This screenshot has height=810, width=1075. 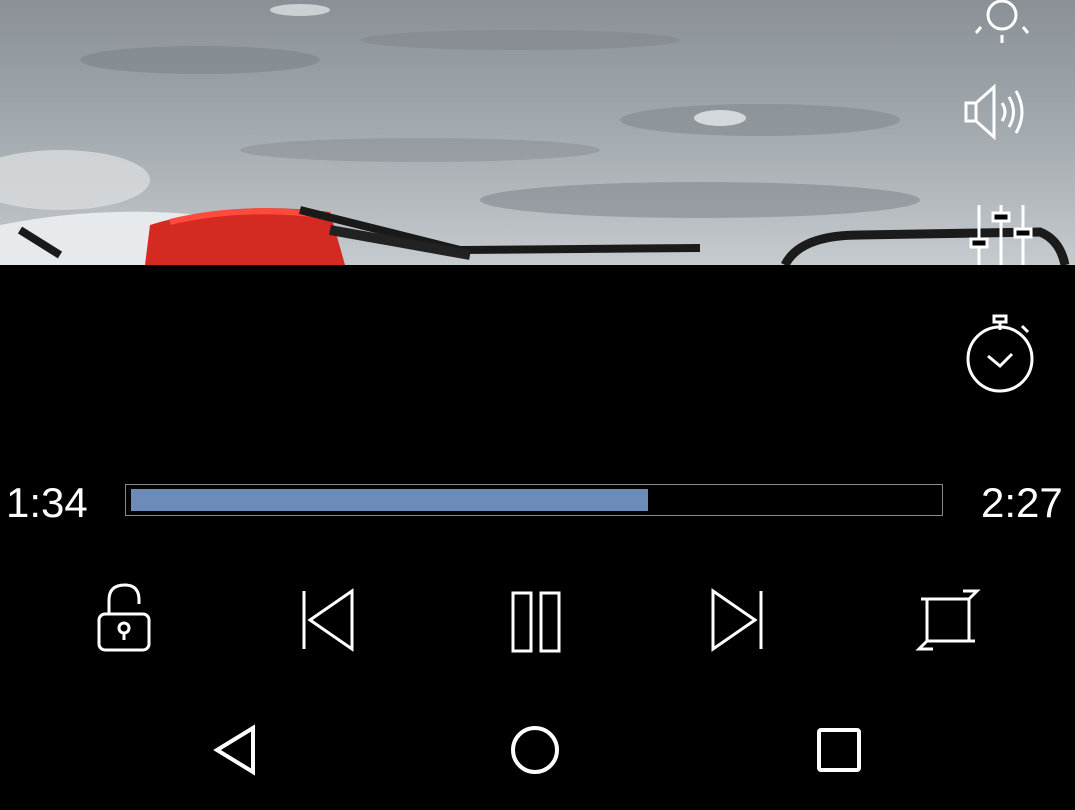 What do you see at coordinates (997, 112) in the screenshot?
I see `volume-icon` at bounding box center [997, 112].